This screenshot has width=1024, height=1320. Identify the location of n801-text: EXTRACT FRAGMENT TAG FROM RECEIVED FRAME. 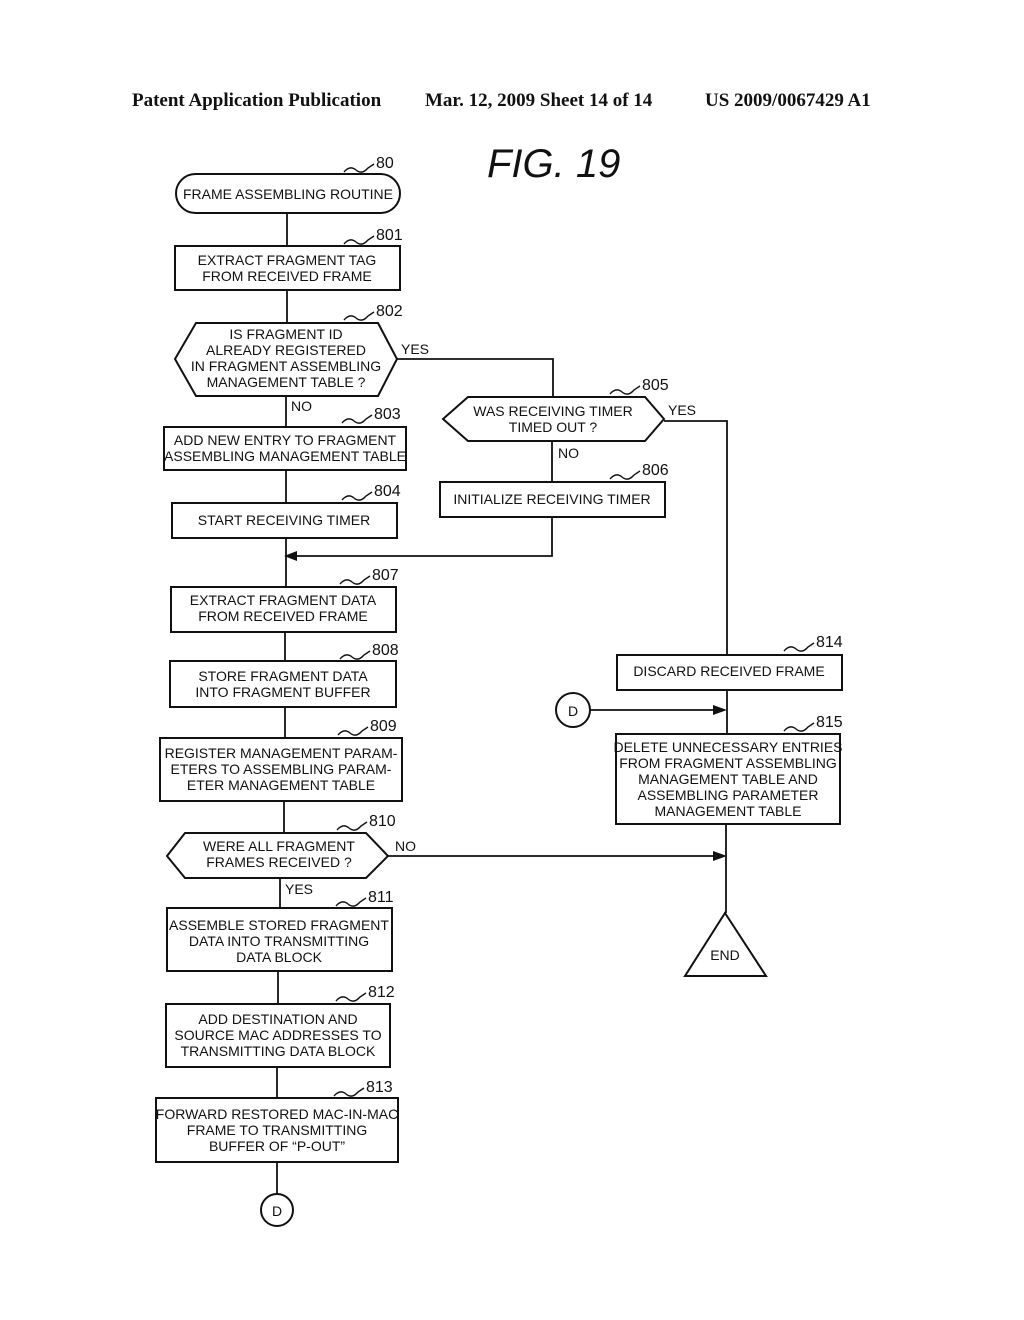
(287, 268).